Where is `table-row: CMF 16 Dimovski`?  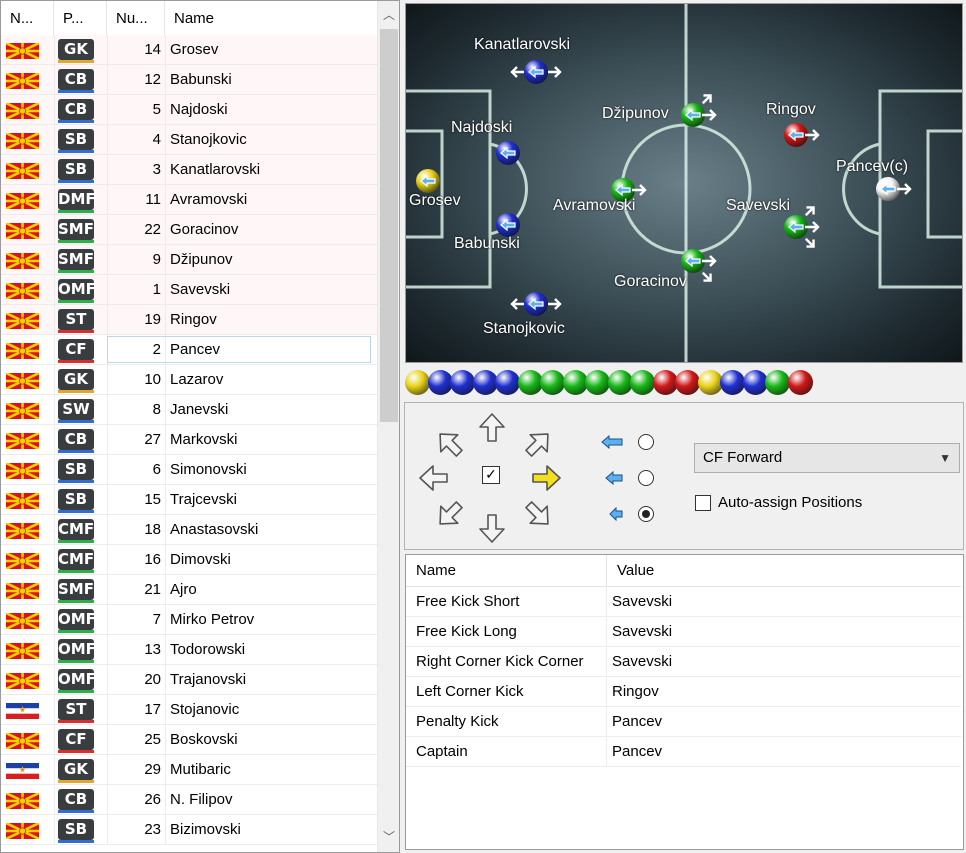
table-row: CMF 16 Dimovski is located at coordinates (189, 560).